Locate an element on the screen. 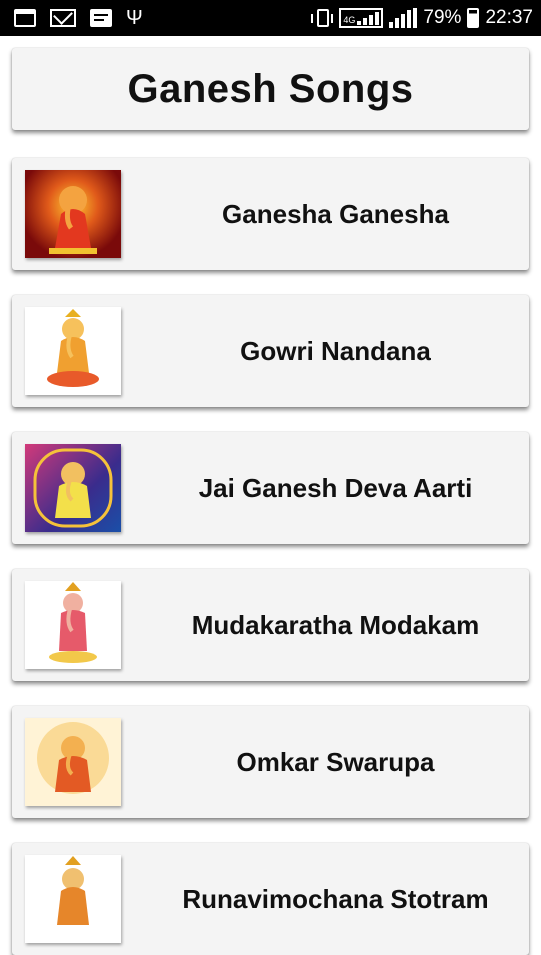 This screenshot has width=541, height=955. battery-icon is located at coordinates (473, 18).